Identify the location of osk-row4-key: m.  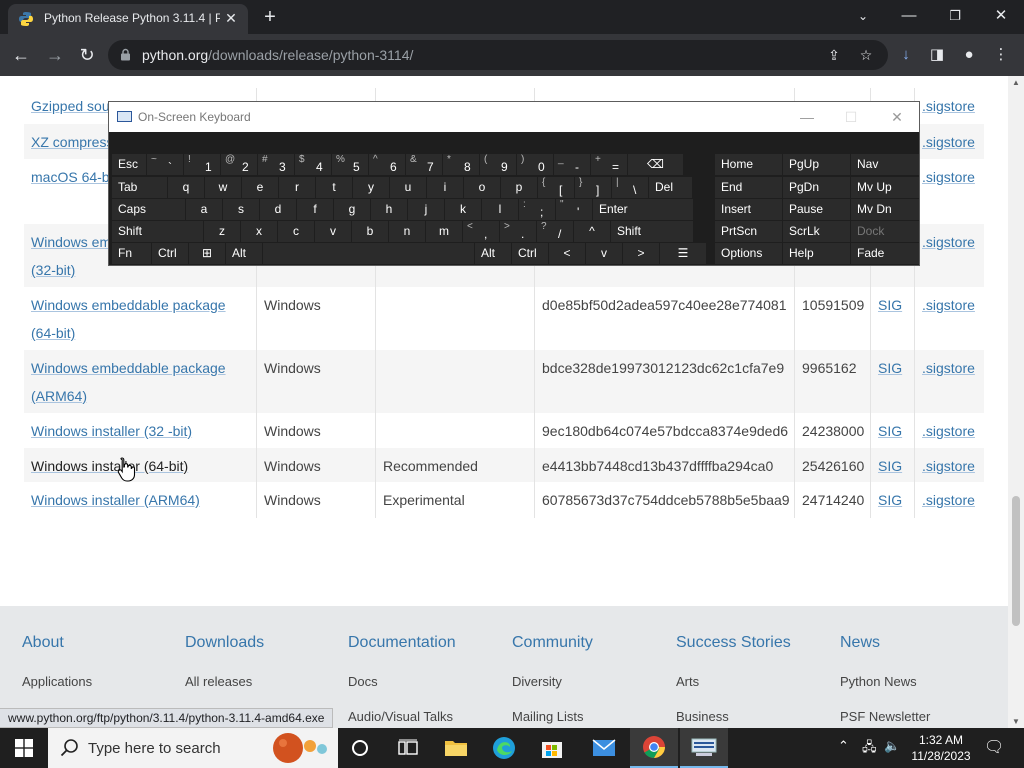
(444, 231).